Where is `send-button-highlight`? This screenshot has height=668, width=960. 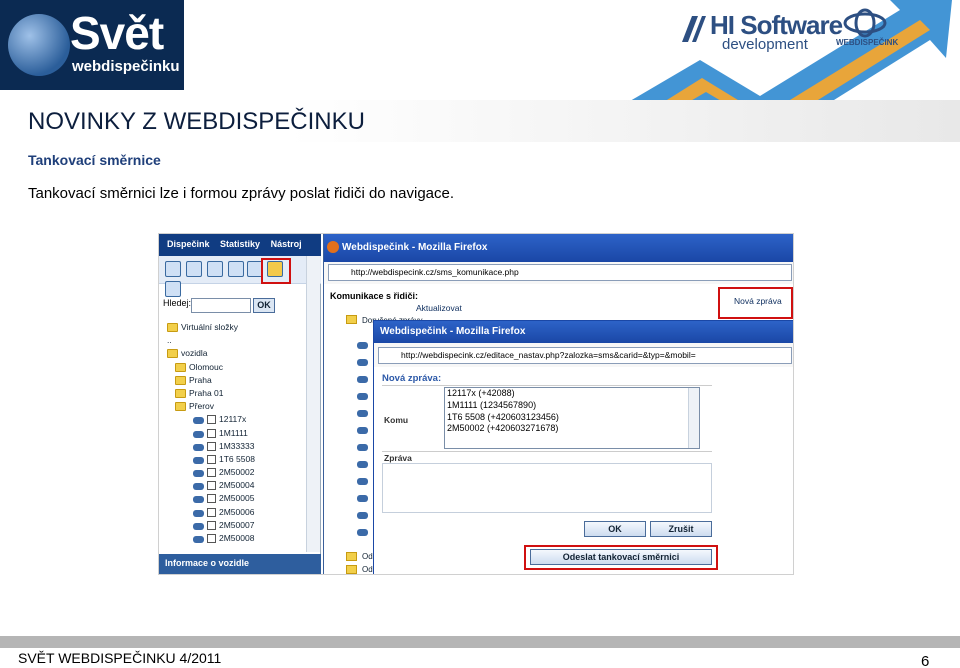
send-button-highlight is located at coordinates (621, 557).